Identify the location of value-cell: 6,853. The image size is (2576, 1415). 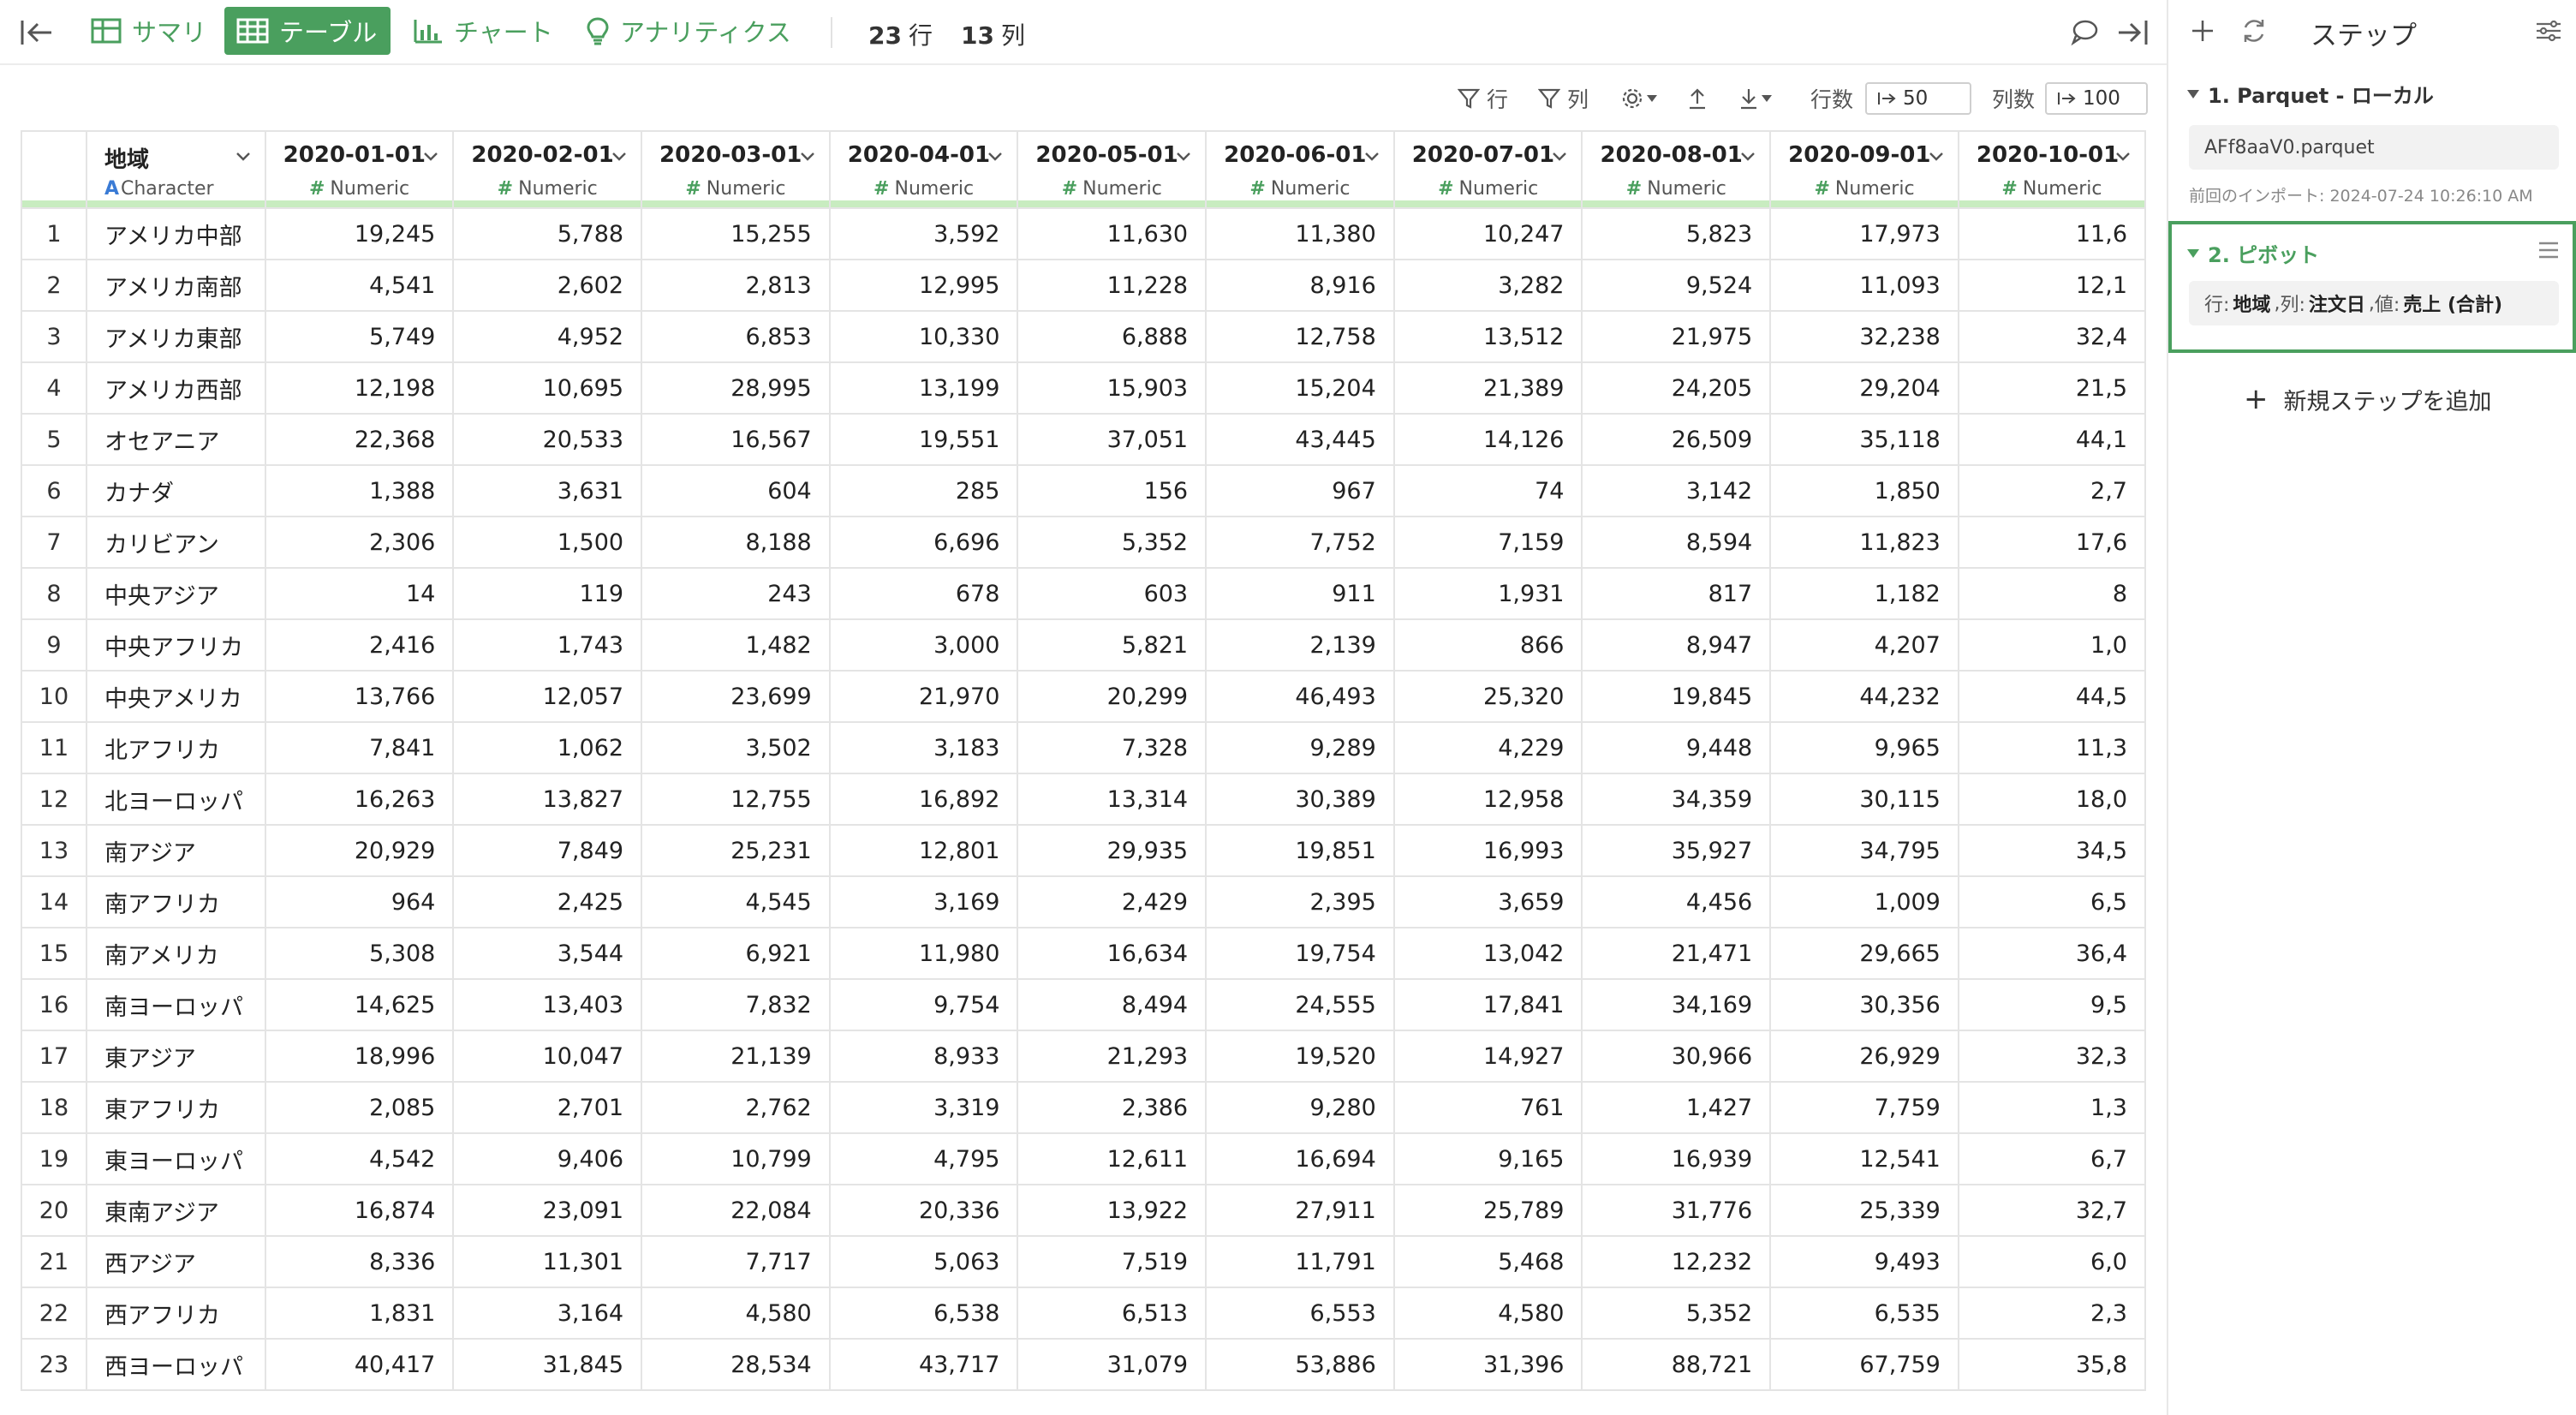
(736, 336).